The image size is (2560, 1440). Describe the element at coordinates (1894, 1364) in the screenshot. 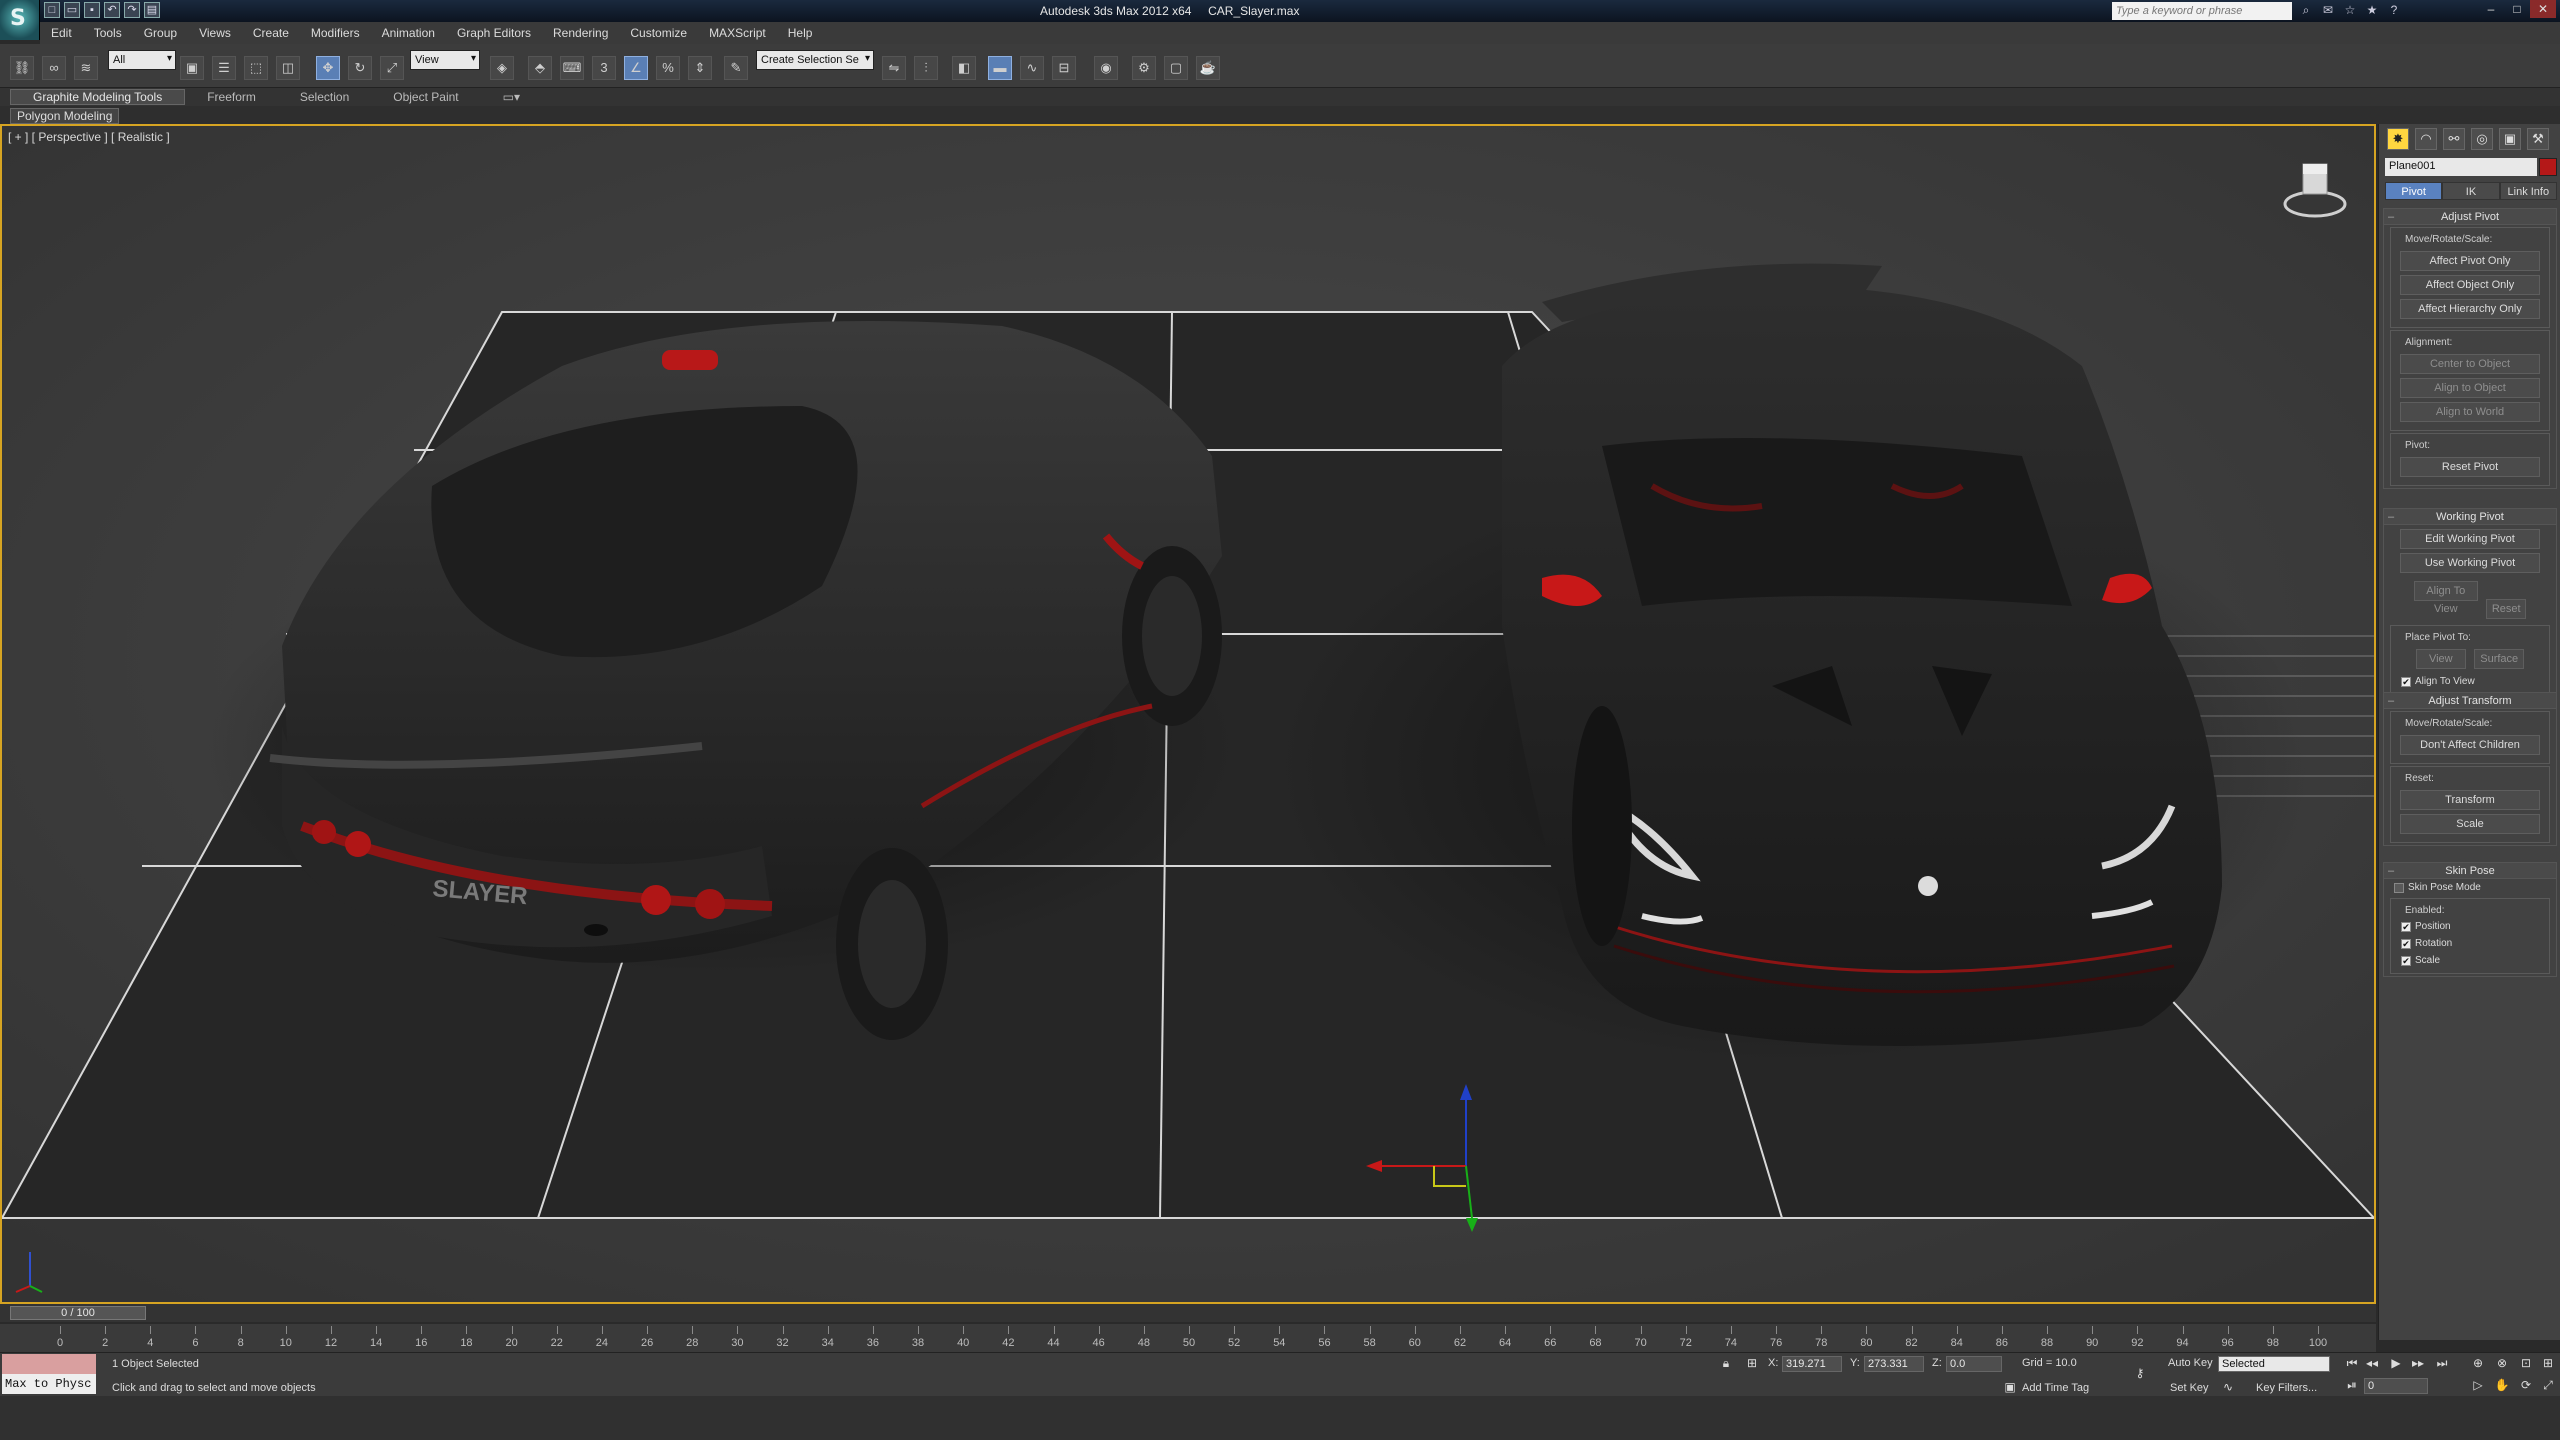

I see `y-coordinate-field: 273.331` at that location.